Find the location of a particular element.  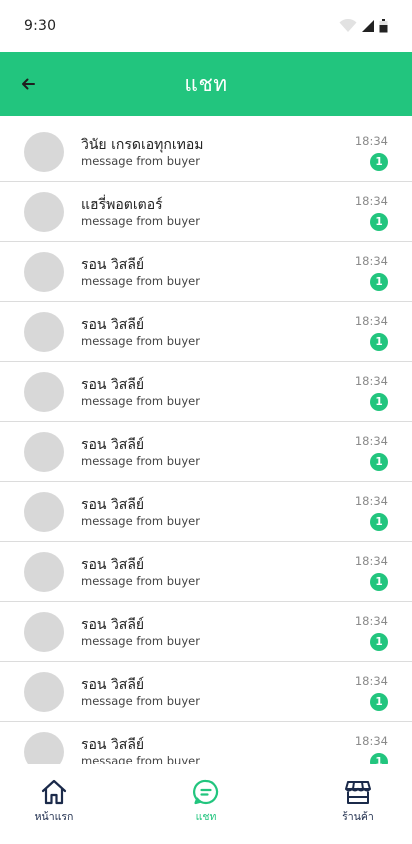

arrow-left-icon is located at coordinates (28, 84).